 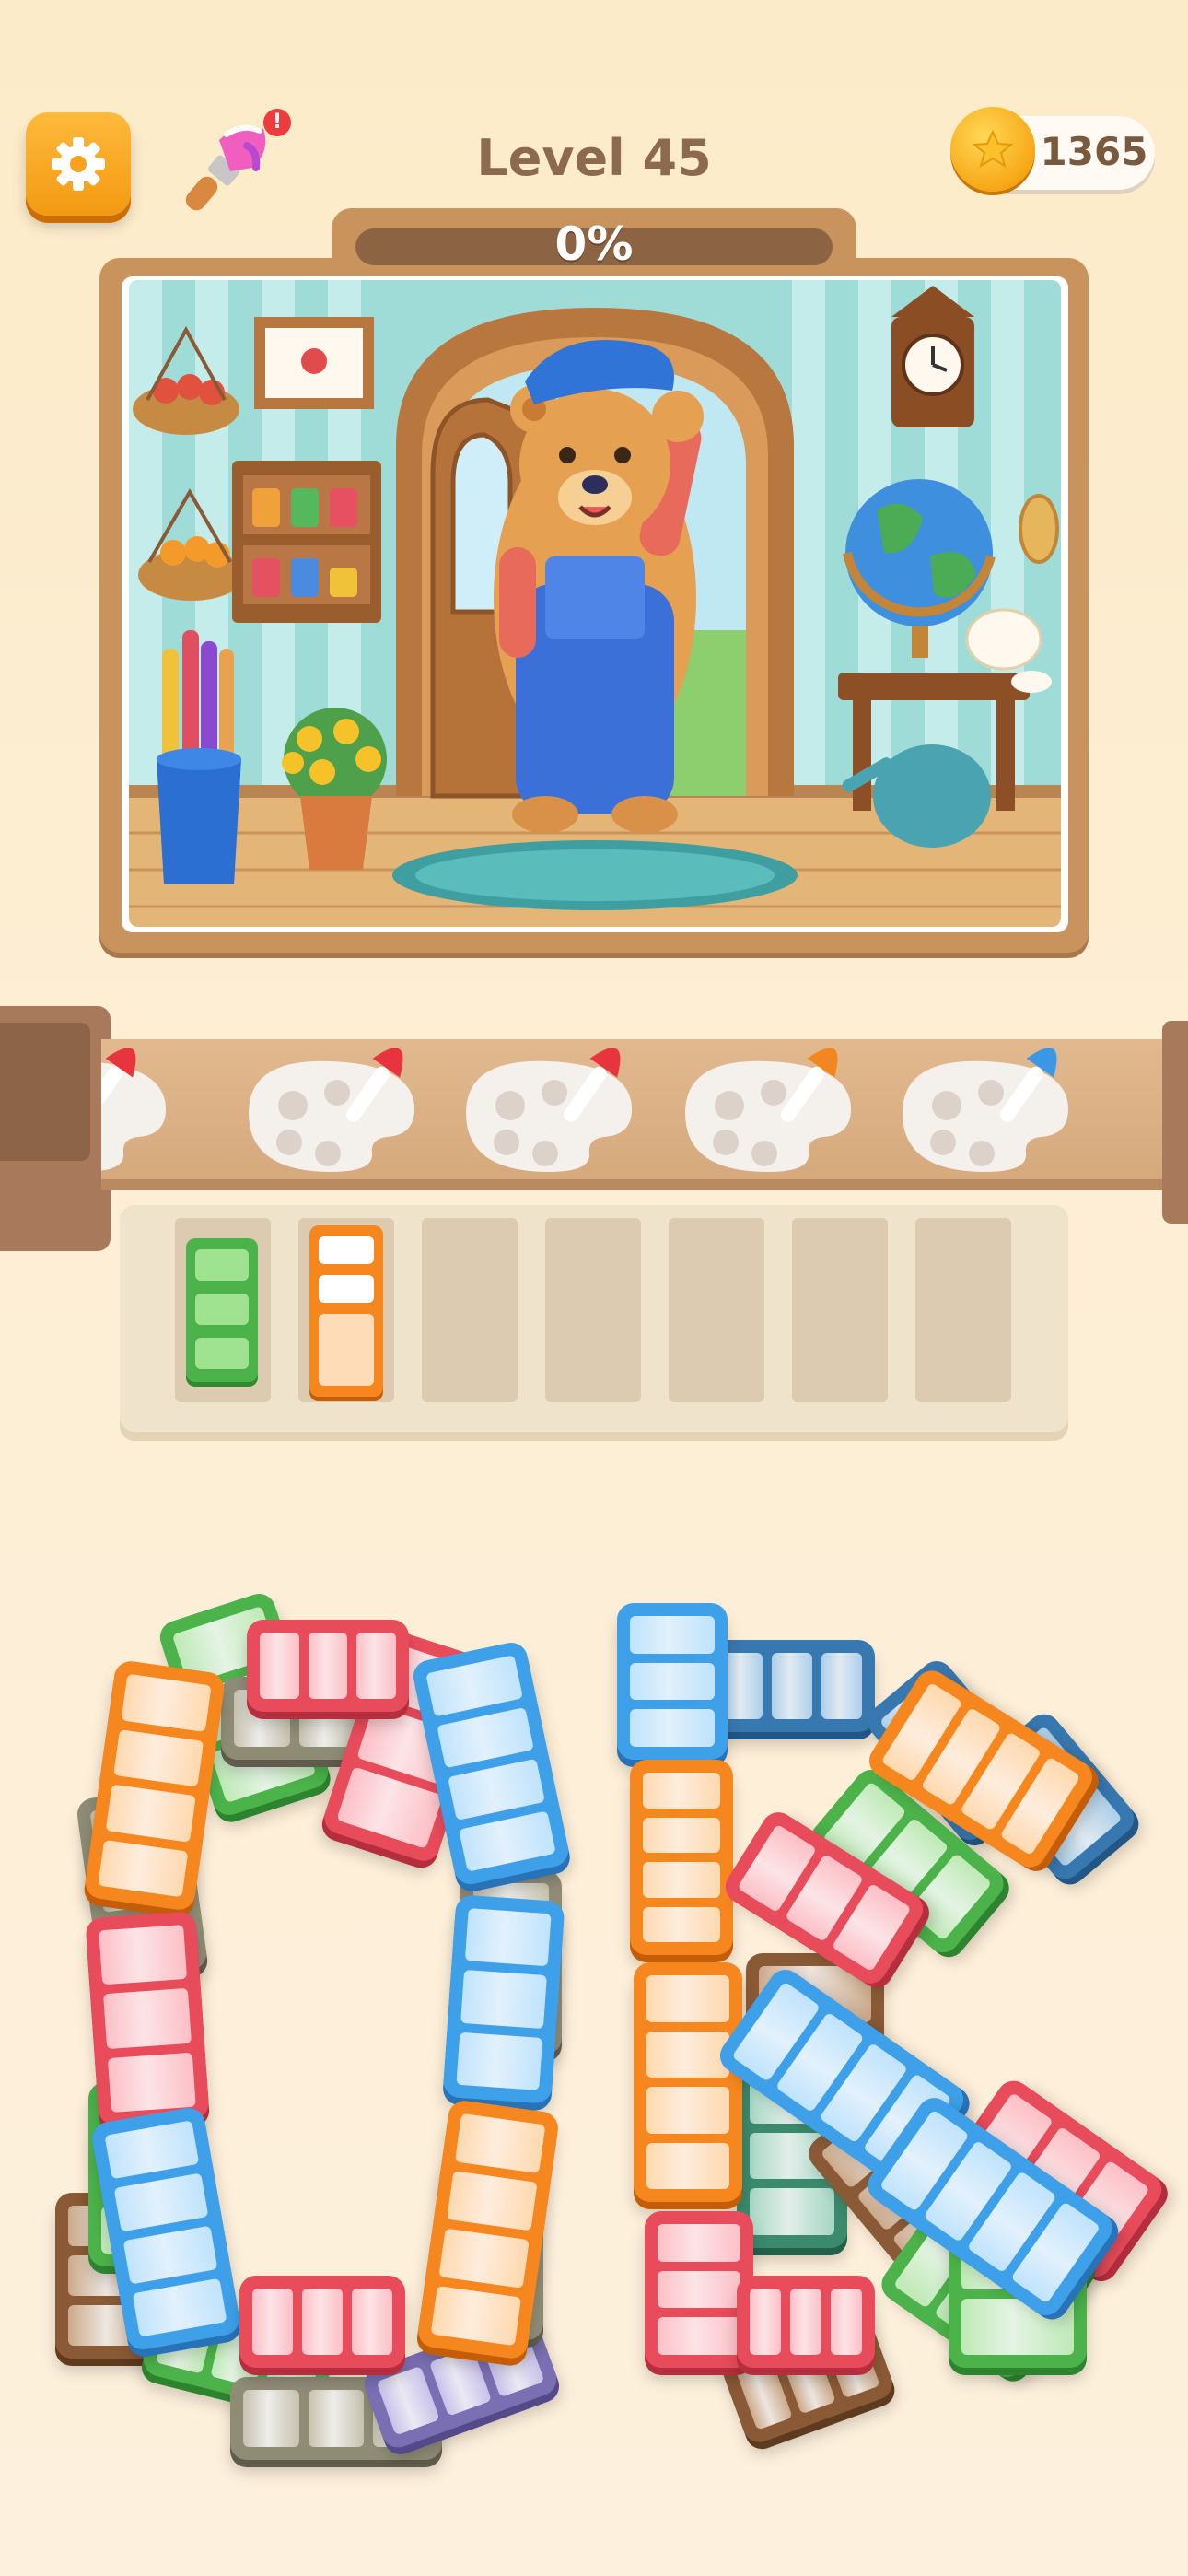 I want to click on exclamation-badge-icon: !, so click(x=277, y=122).